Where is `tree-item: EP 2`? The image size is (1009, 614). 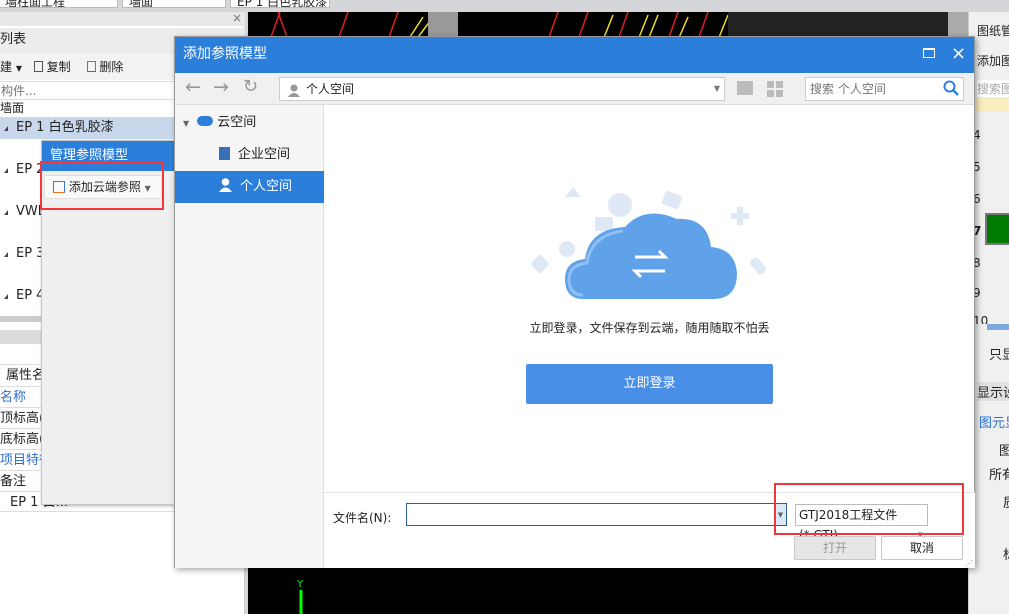 tree-item: EP 2 is located at coordinates (22, 170).